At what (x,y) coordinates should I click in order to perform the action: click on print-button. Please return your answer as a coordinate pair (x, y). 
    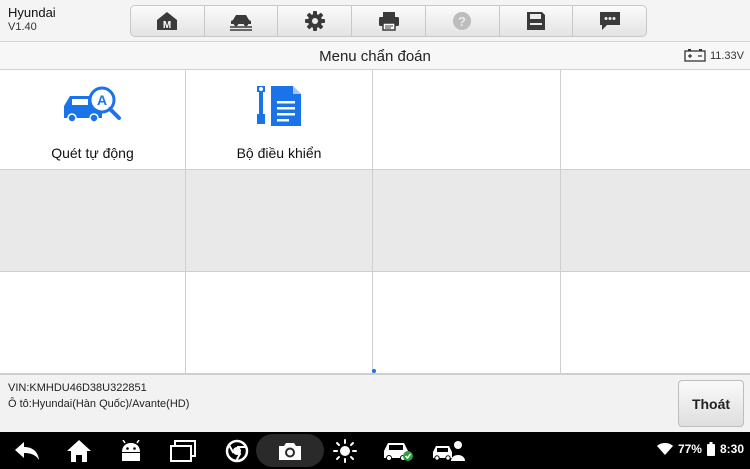
    Looking at the image, I should click on (389, 21).